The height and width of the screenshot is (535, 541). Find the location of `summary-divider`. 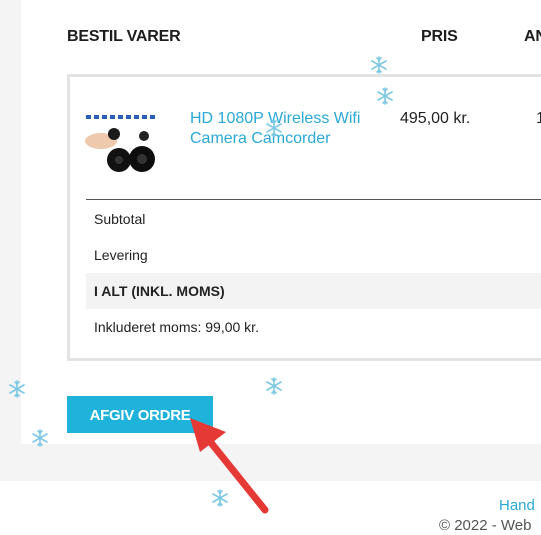

summary-divider is located at coordinates (313, 199).